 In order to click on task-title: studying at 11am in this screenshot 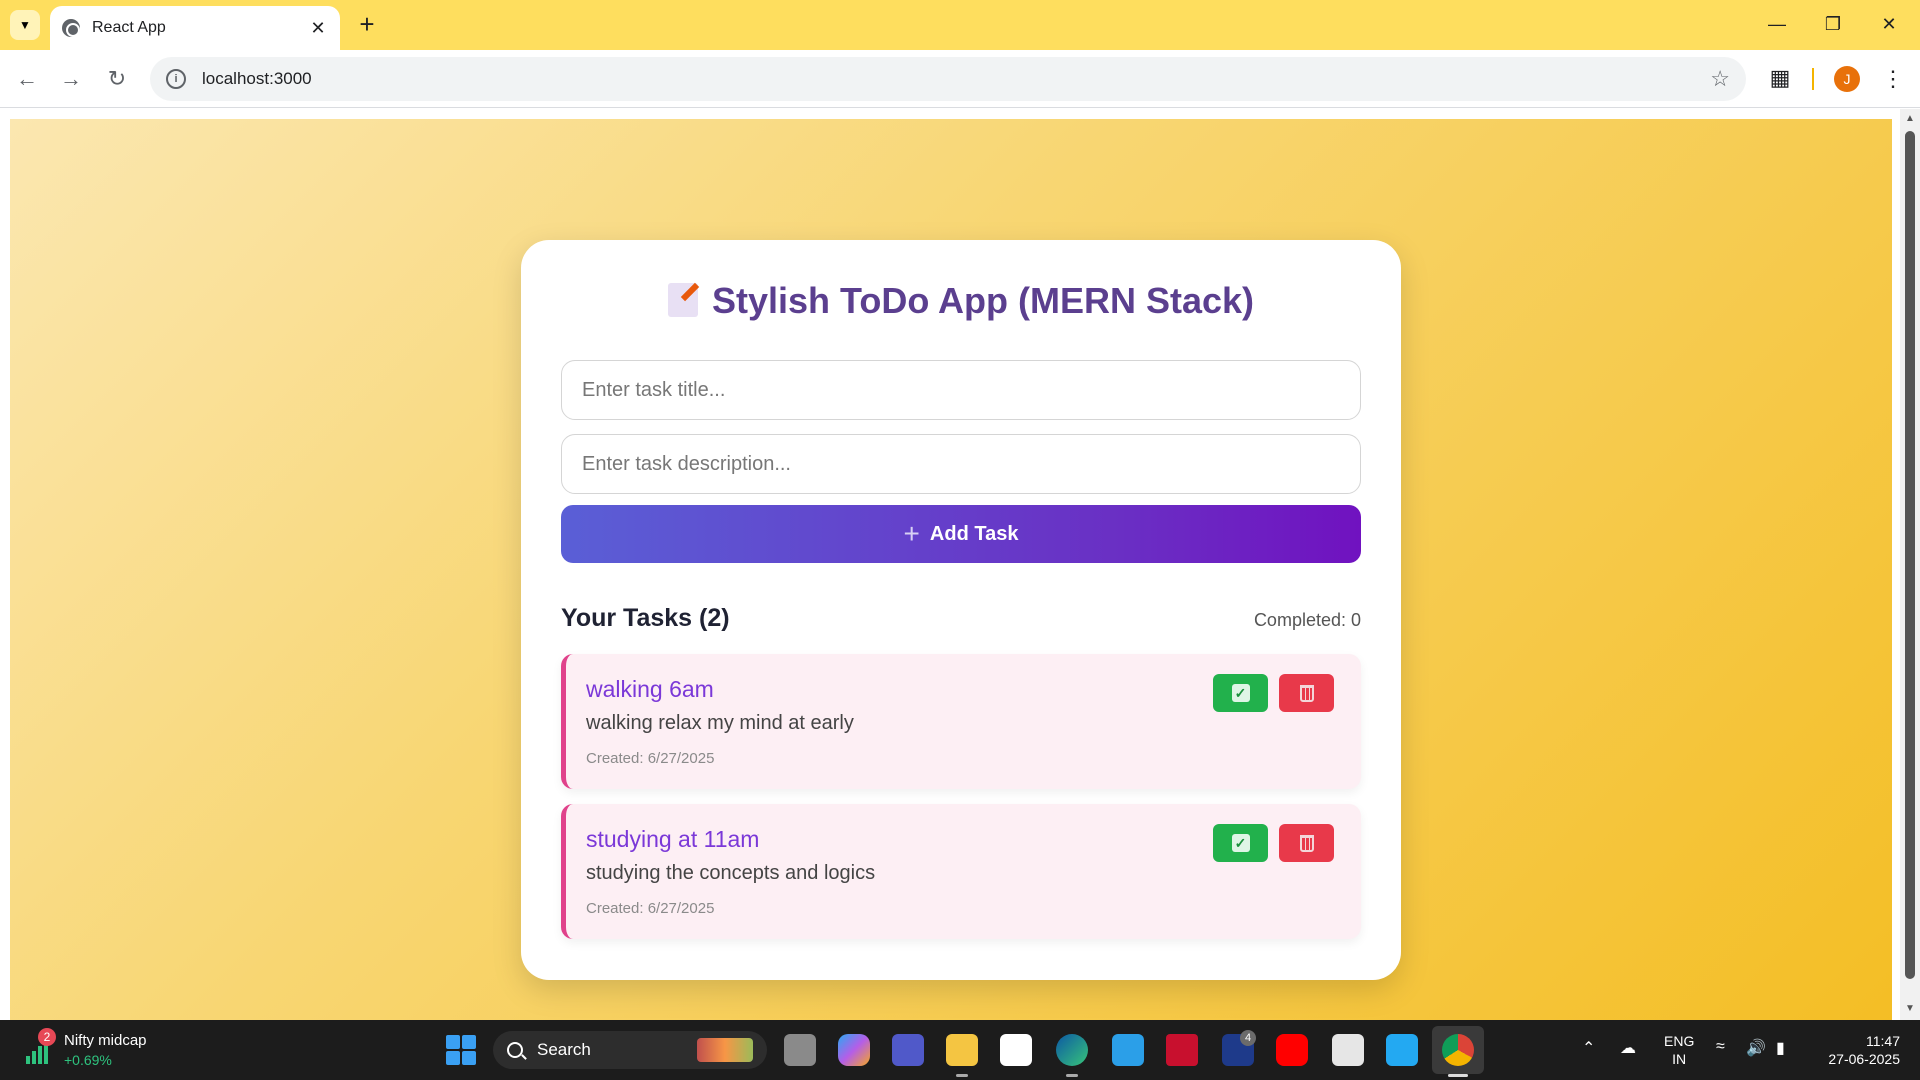, I will do `click(673, 839)`.